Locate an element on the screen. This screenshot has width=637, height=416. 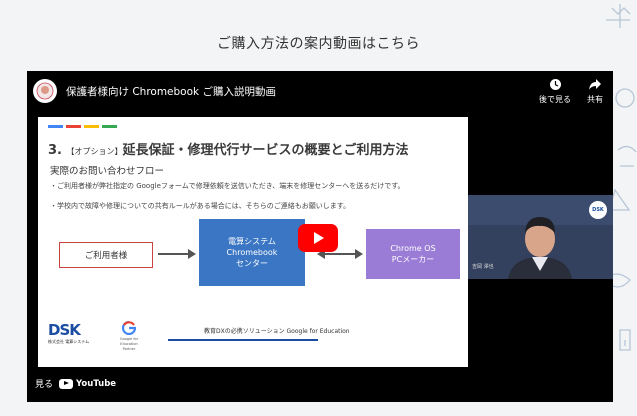
share-button: 共有 is located at coordinates (595, 91).